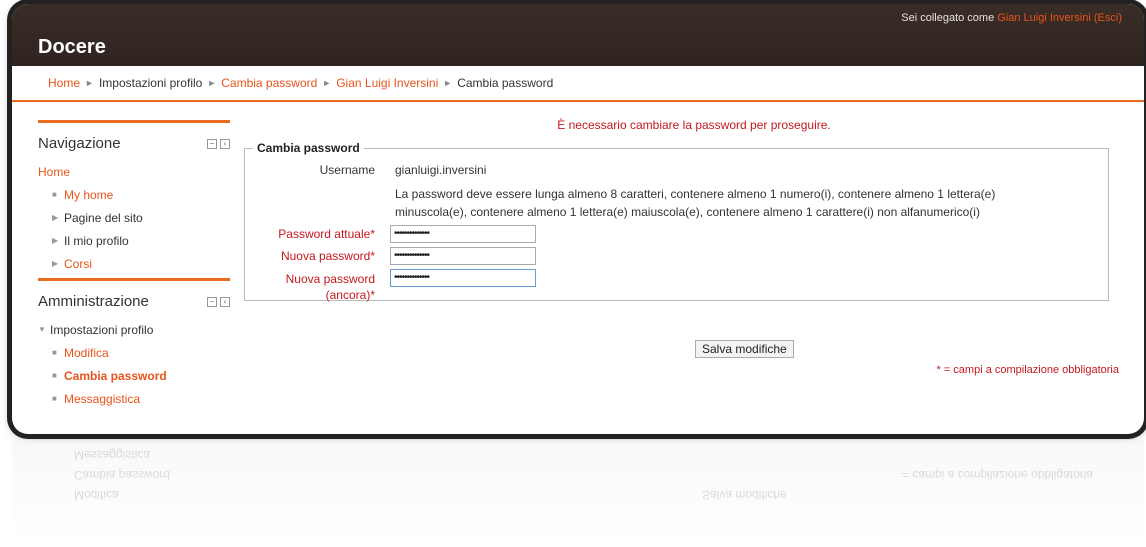 The image size is (1146, 547). I want to click on admin-item-change-password: ■ Cambia password, so click(134, 375).